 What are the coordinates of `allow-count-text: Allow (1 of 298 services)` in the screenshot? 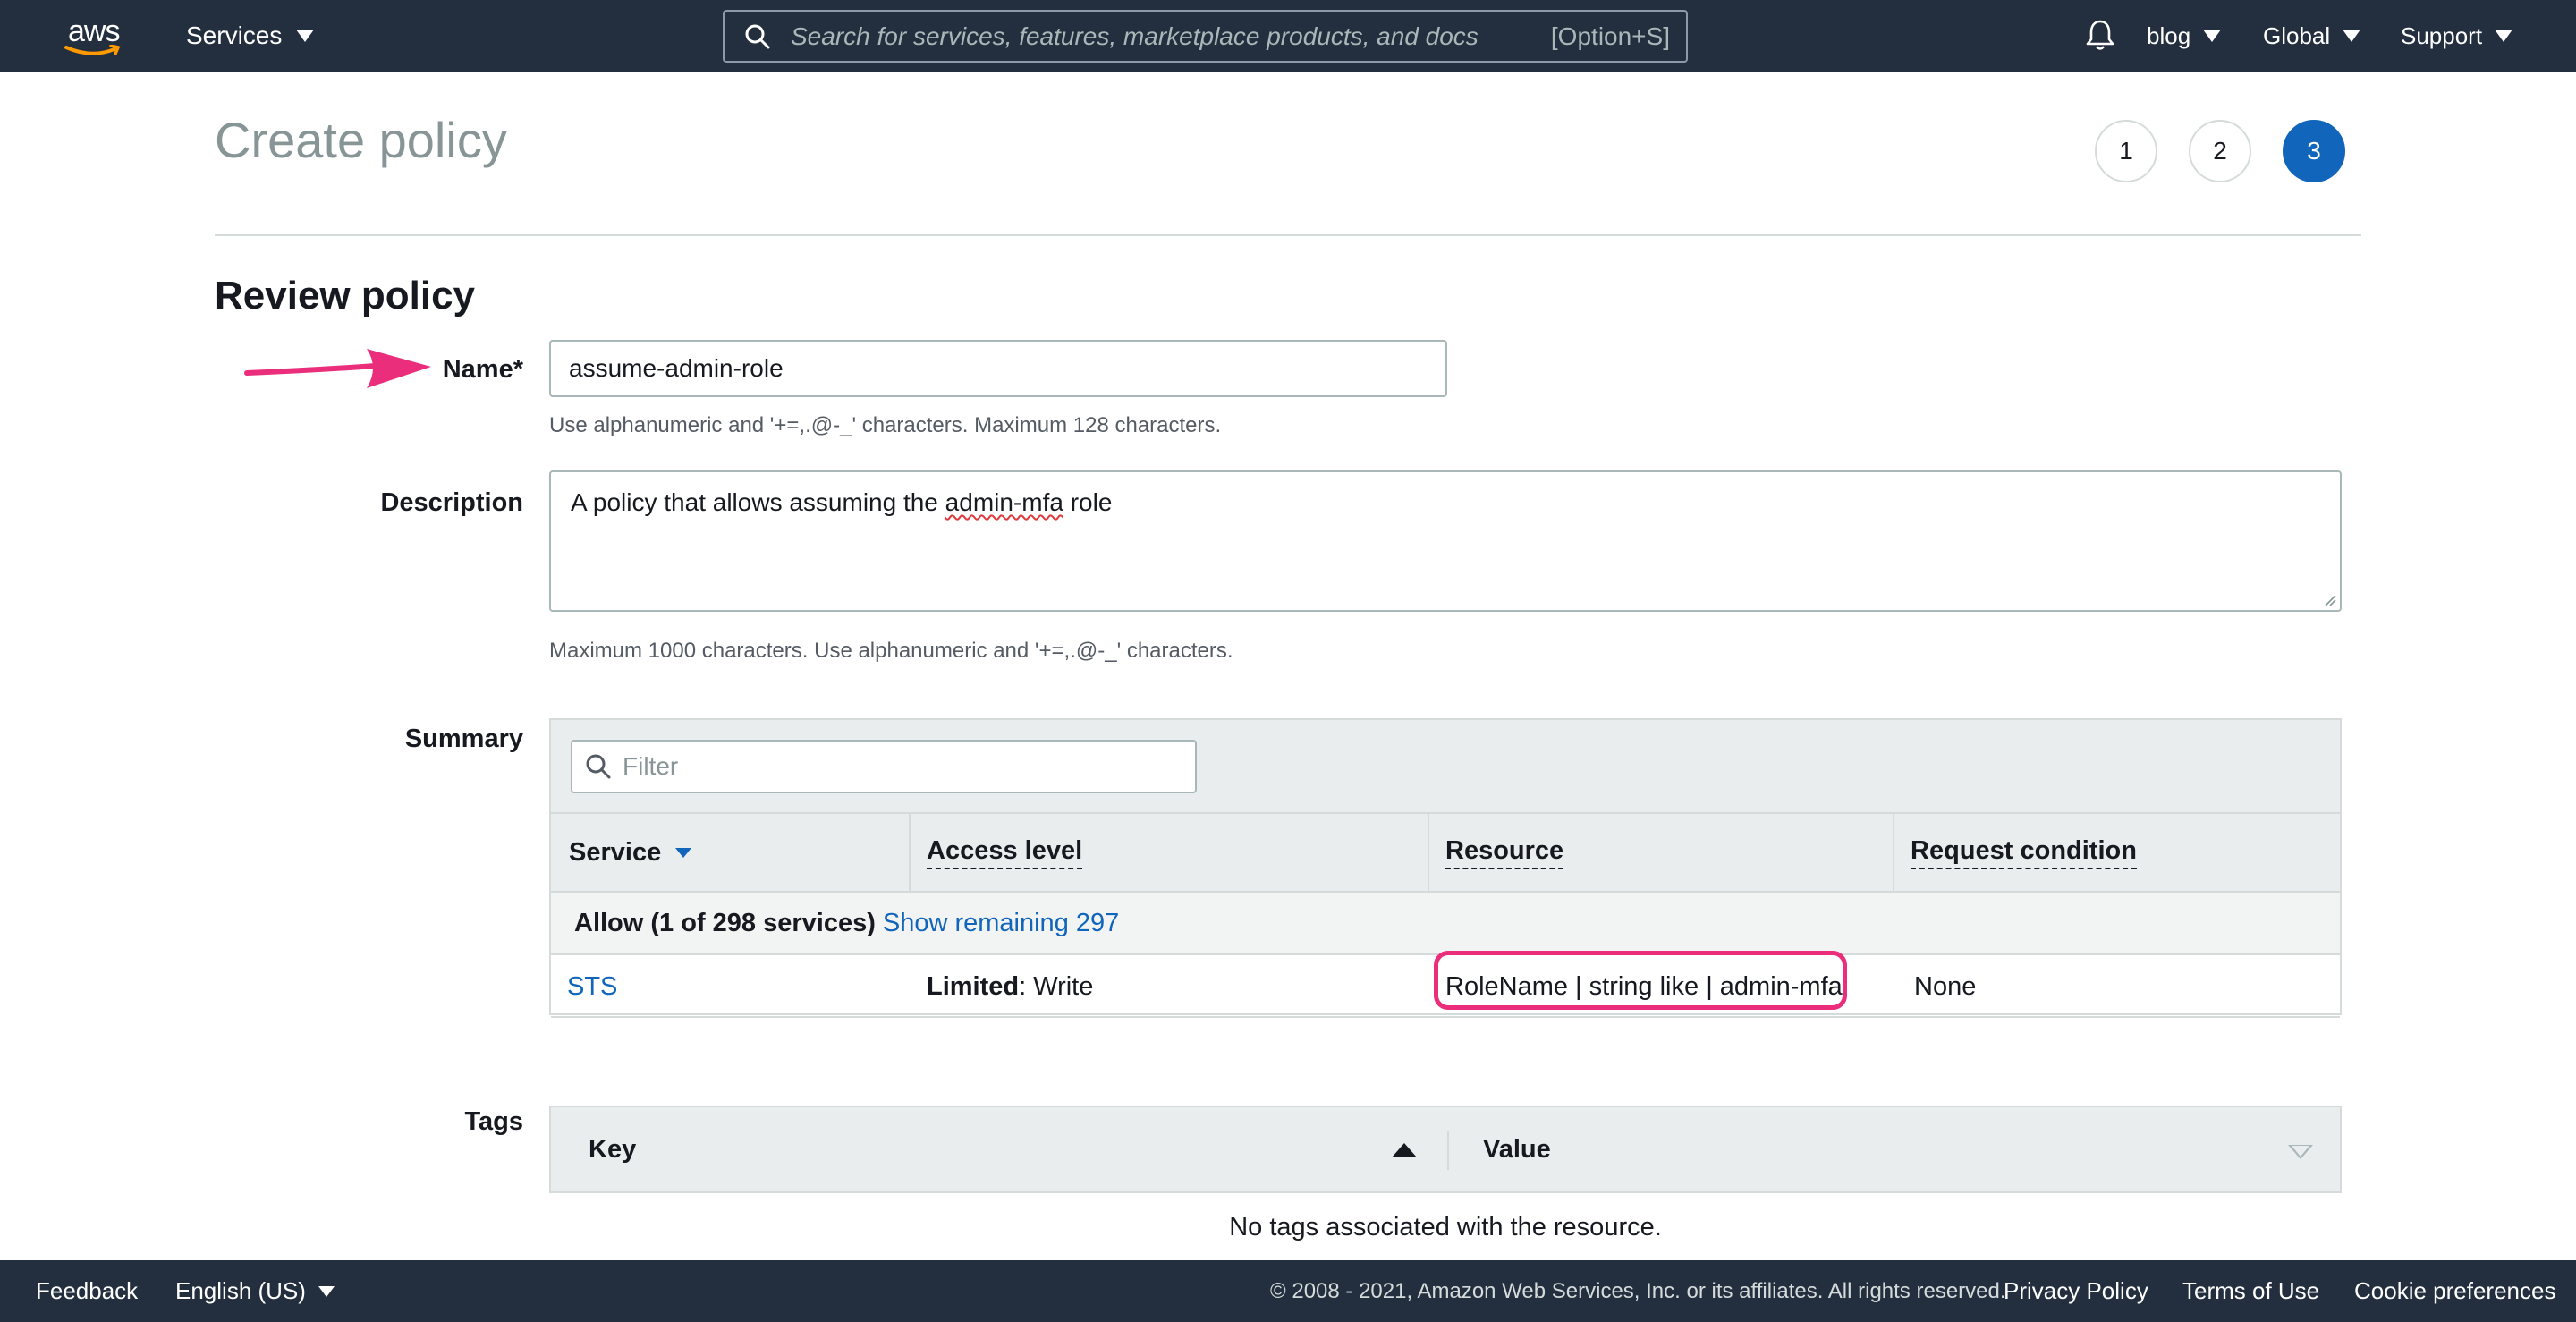 It's located at (725, 923).